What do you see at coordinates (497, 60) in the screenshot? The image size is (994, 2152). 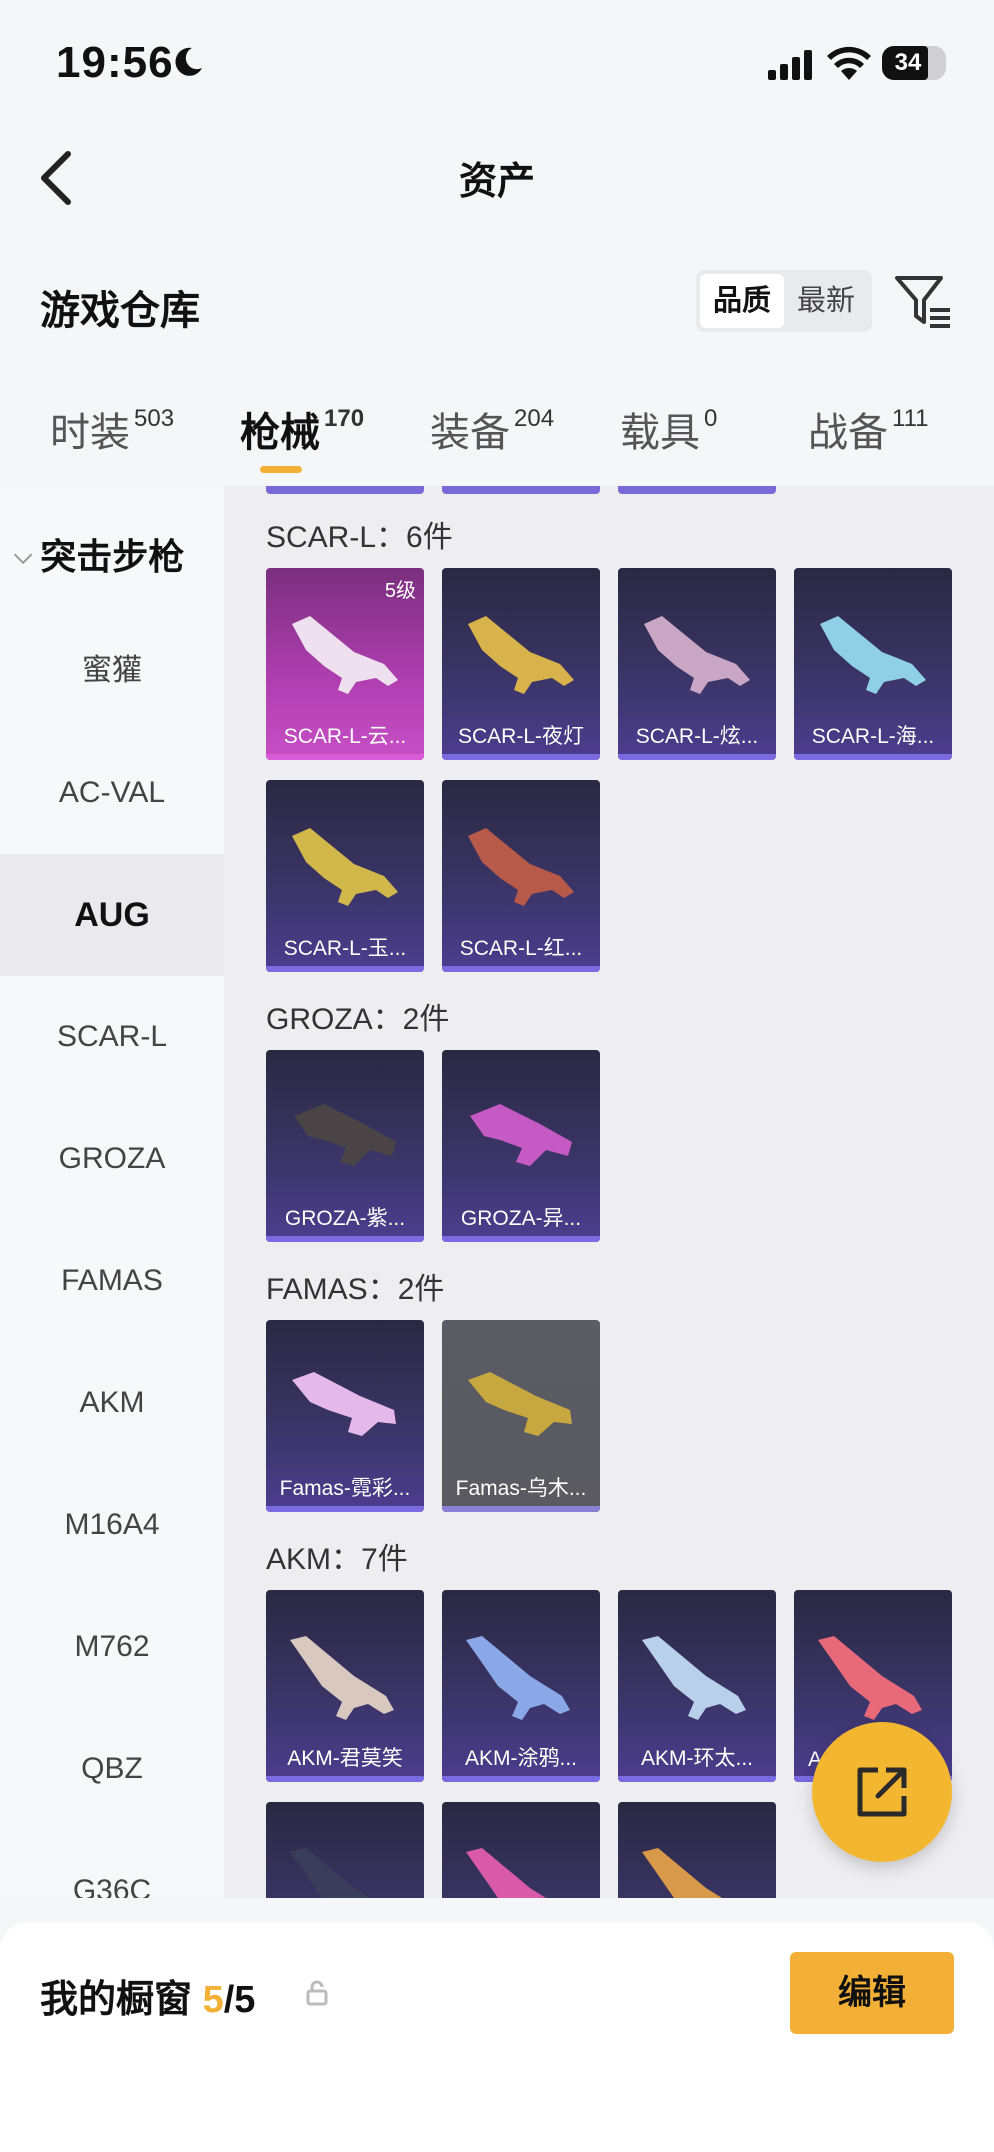 I see `status-bar: 19:56 34` at bounding box center [497, 60].